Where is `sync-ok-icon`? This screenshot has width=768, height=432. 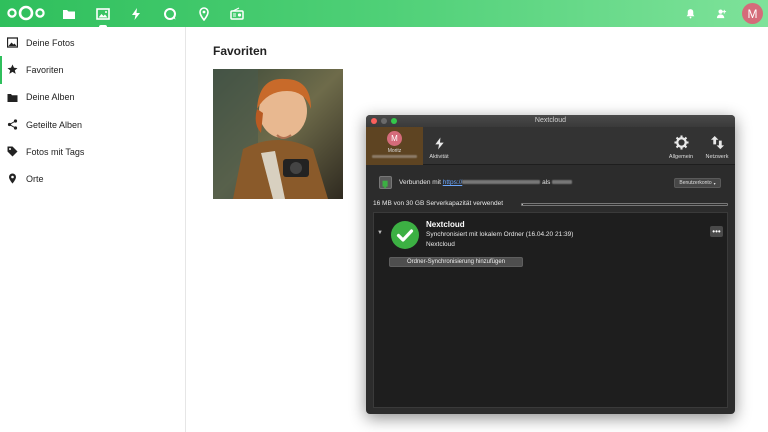
sync-ok-icon is located at coordinates (405, 235).